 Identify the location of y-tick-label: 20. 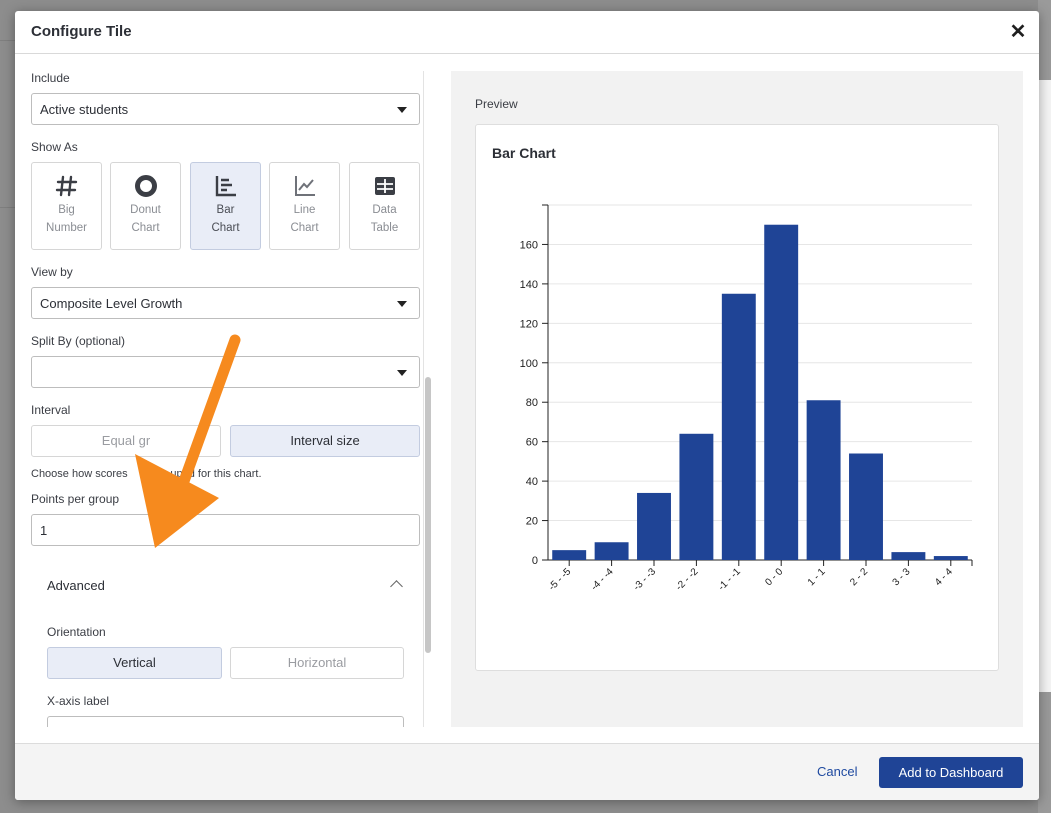
(532, 522).